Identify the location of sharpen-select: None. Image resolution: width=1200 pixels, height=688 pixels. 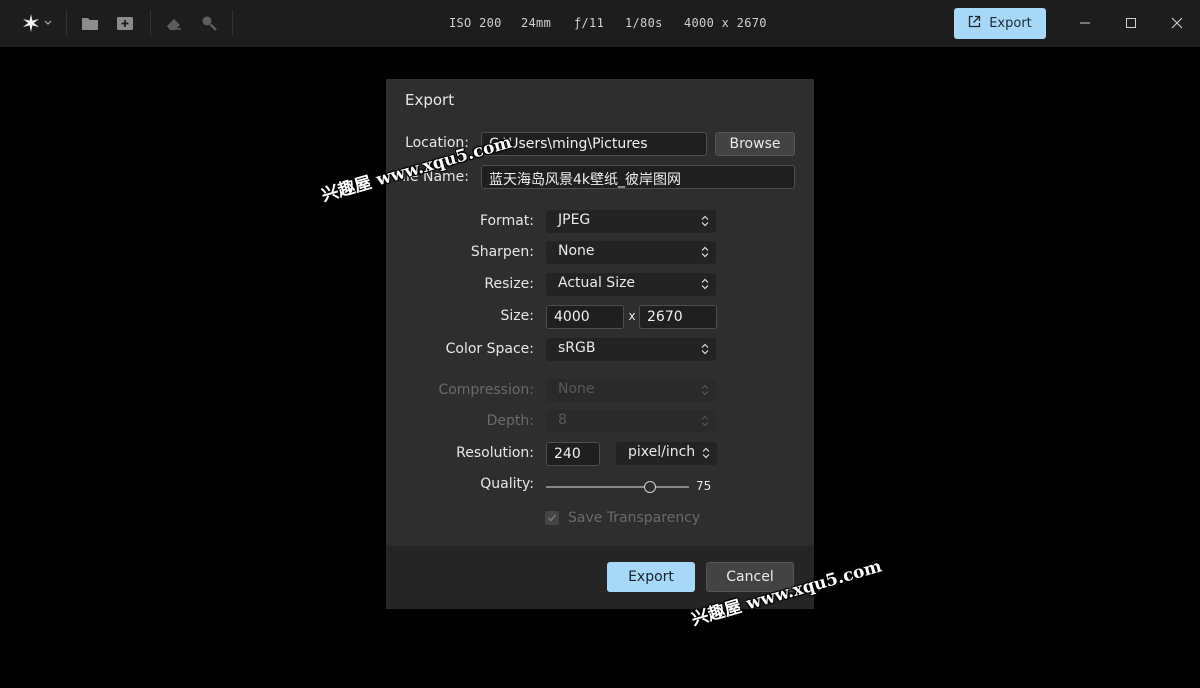
(631, 252).